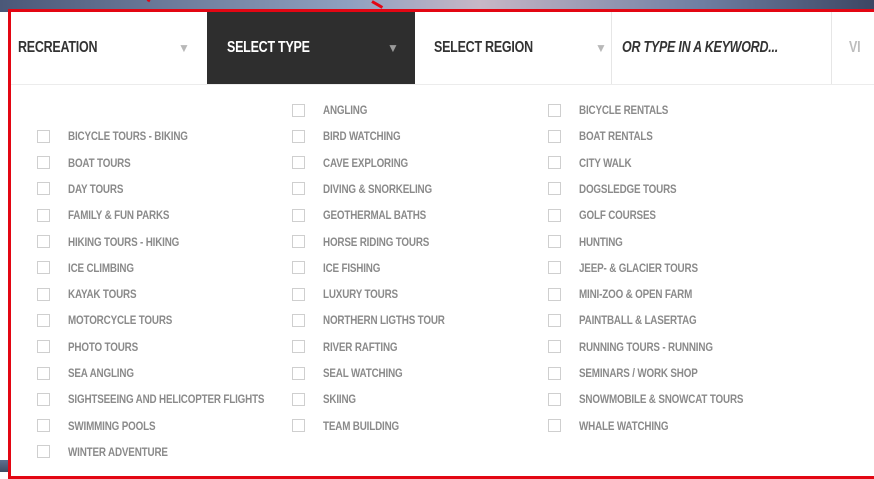 The width and height of the screenshot is (874, 479). What do you see at coordinates (638, 320) in the screenshot?
I see `type-option-label: PAINTBALL & LASERTAG` at bounding box center [638, 320].